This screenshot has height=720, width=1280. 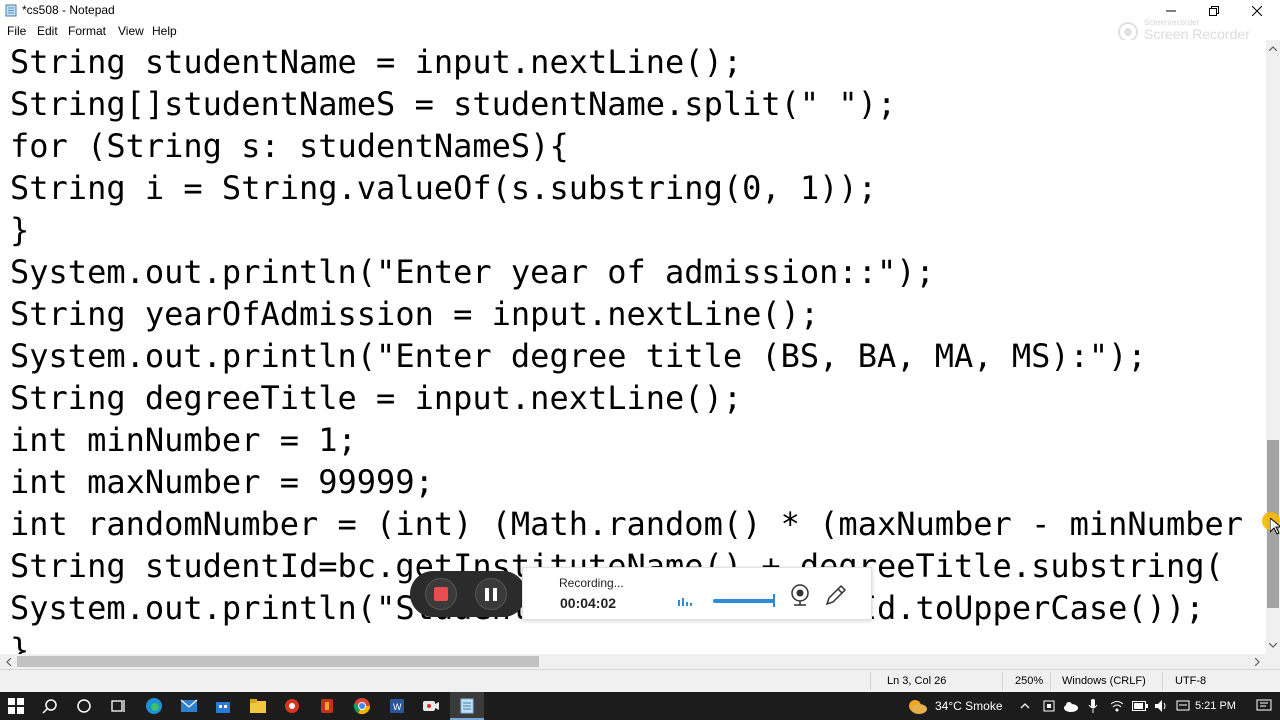 I want to click on stop-recording-button, so click(x=441, y=594).